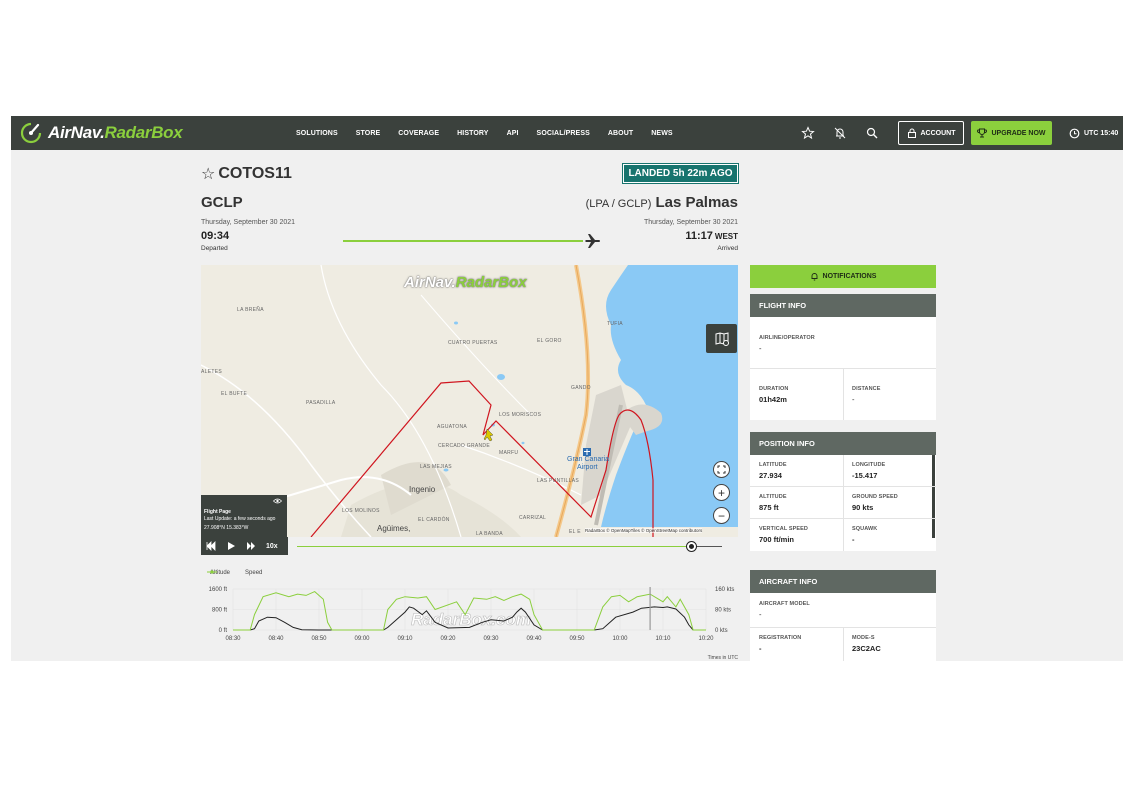  What do you see at coordinates (317, 133) in the screenshot?
I see `menu-solutions: SOLUTIONS` at bounding box center [317, 133].